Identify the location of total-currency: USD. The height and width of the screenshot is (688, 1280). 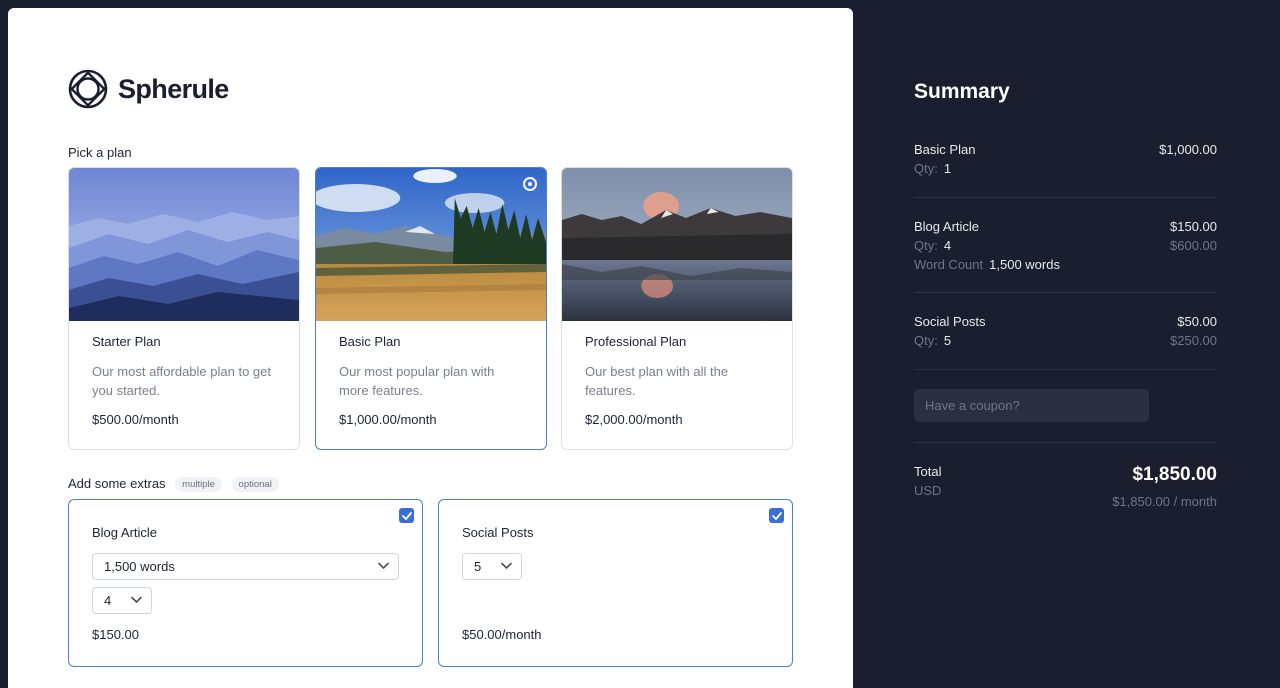
(928, 490).